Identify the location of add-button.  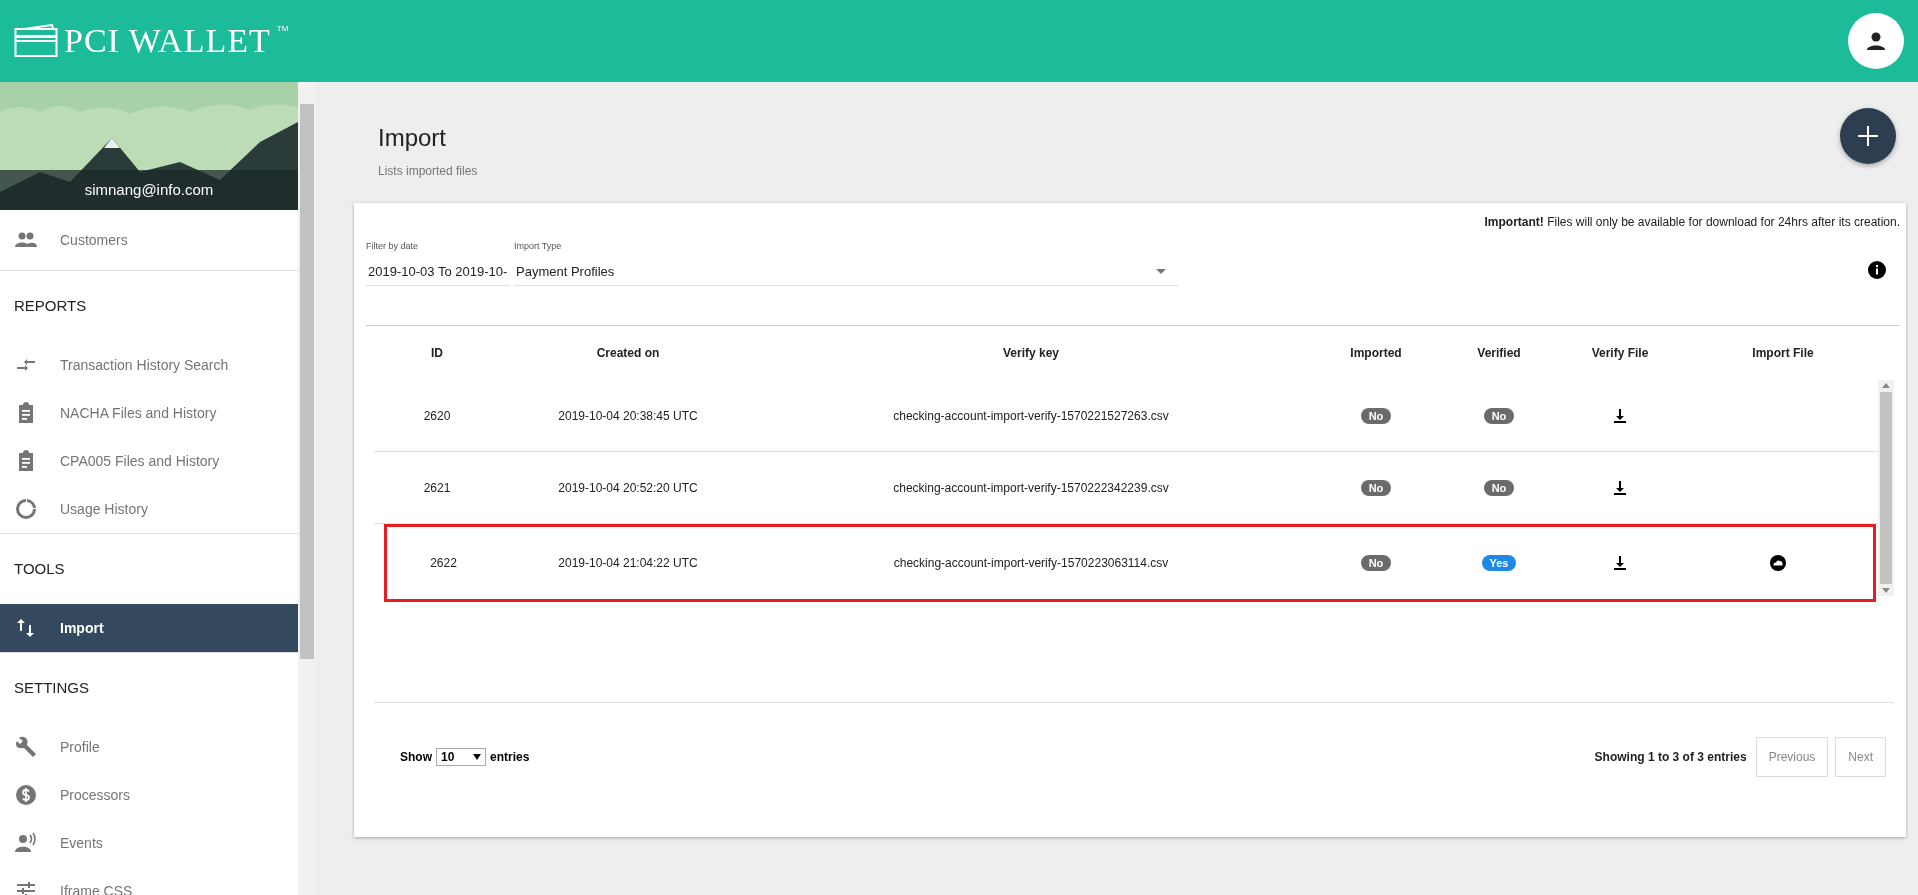
(1868, 136).